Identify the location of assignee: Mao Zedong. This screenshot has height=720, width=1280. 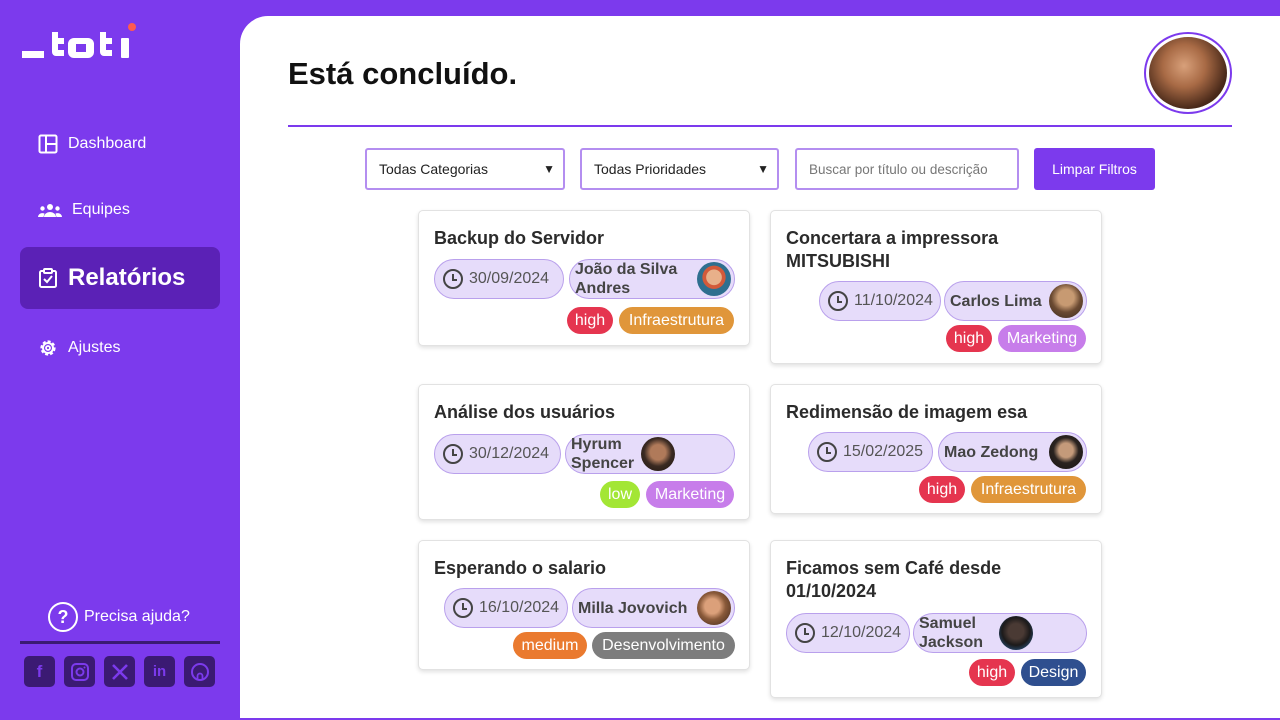
(1012, 452).